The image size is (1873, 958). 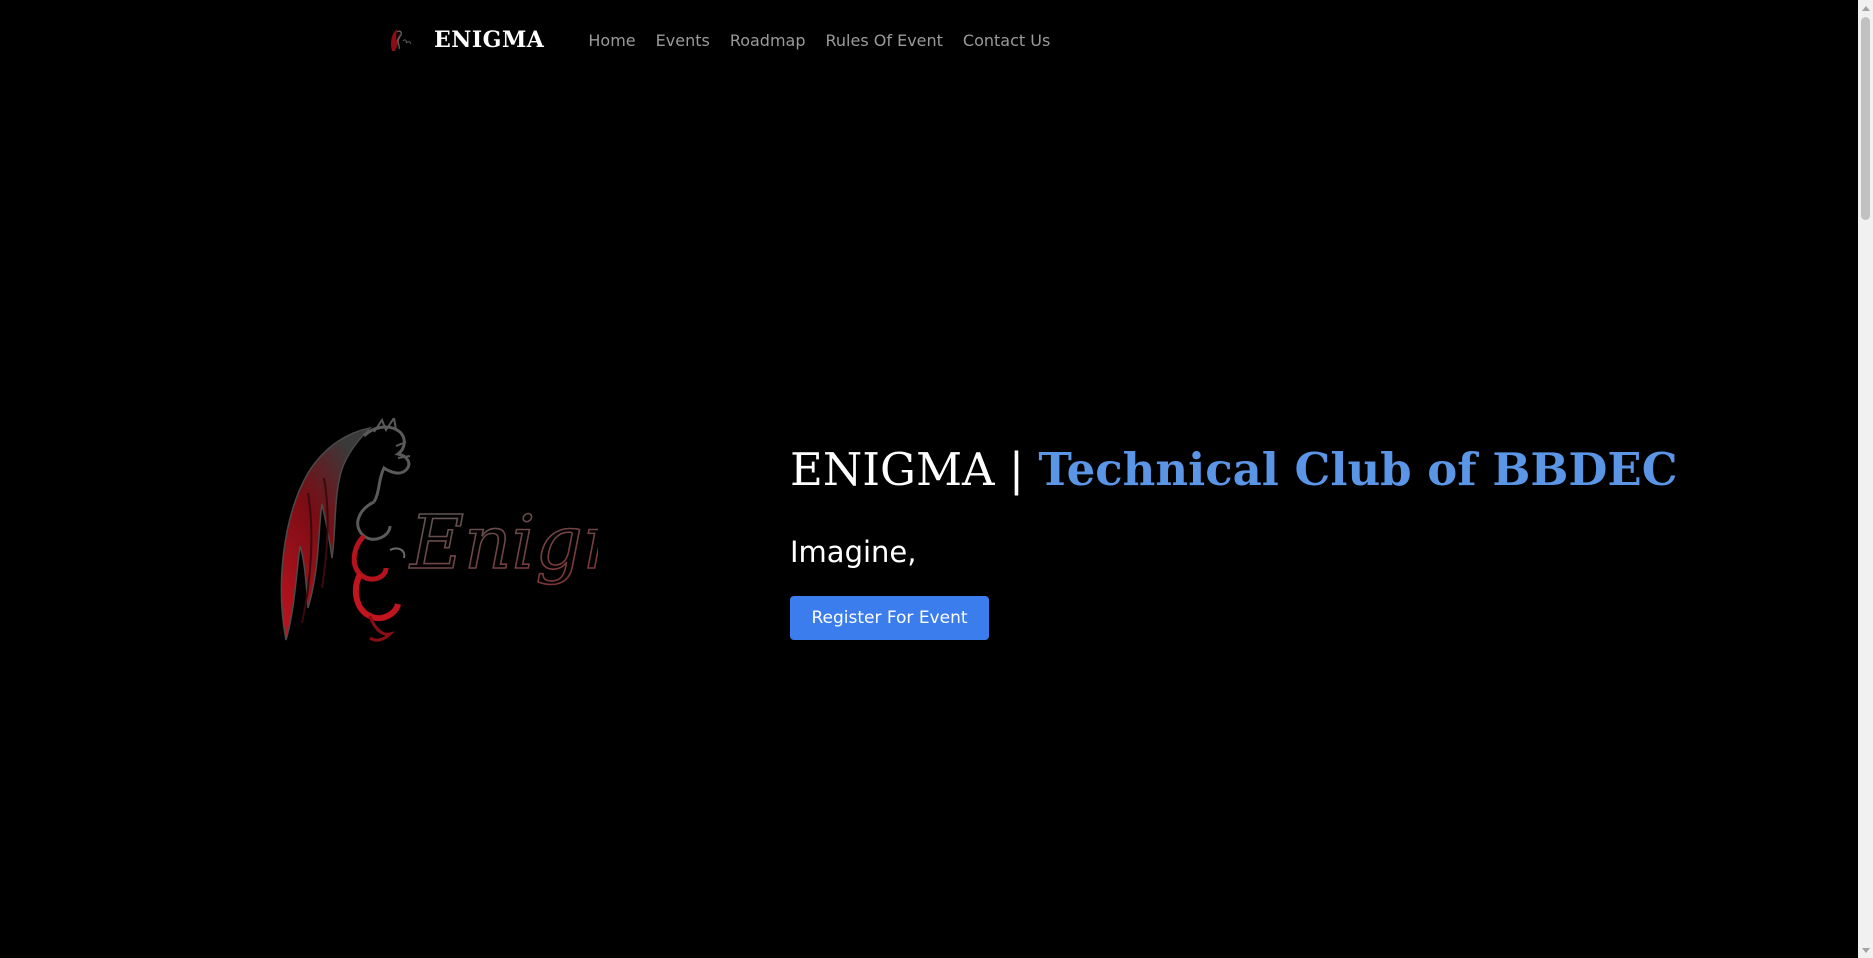 I want to click on hero-title: ENIGMA | Technical Club of BBDEC, so click(x=1234, y=469).